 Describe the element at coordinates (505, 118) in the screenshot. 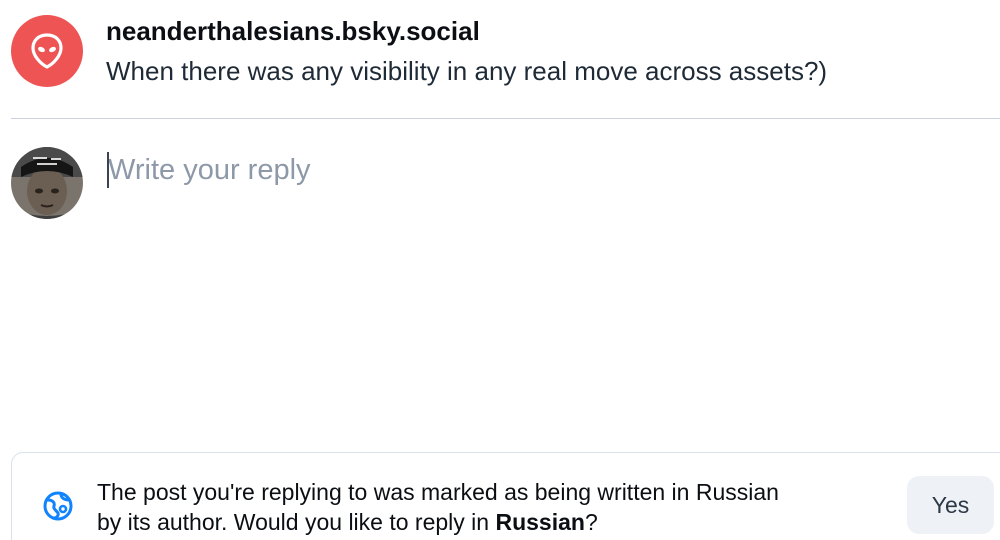

I see `divider` at that location.